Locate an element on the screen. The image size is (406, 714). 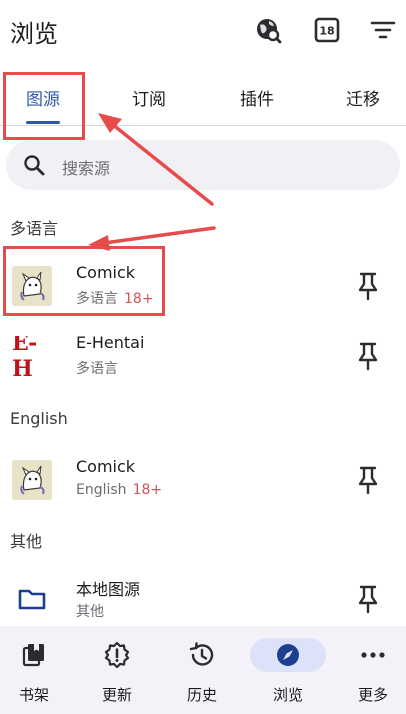
comick-logo-icon is located at coordinates (32, 480).